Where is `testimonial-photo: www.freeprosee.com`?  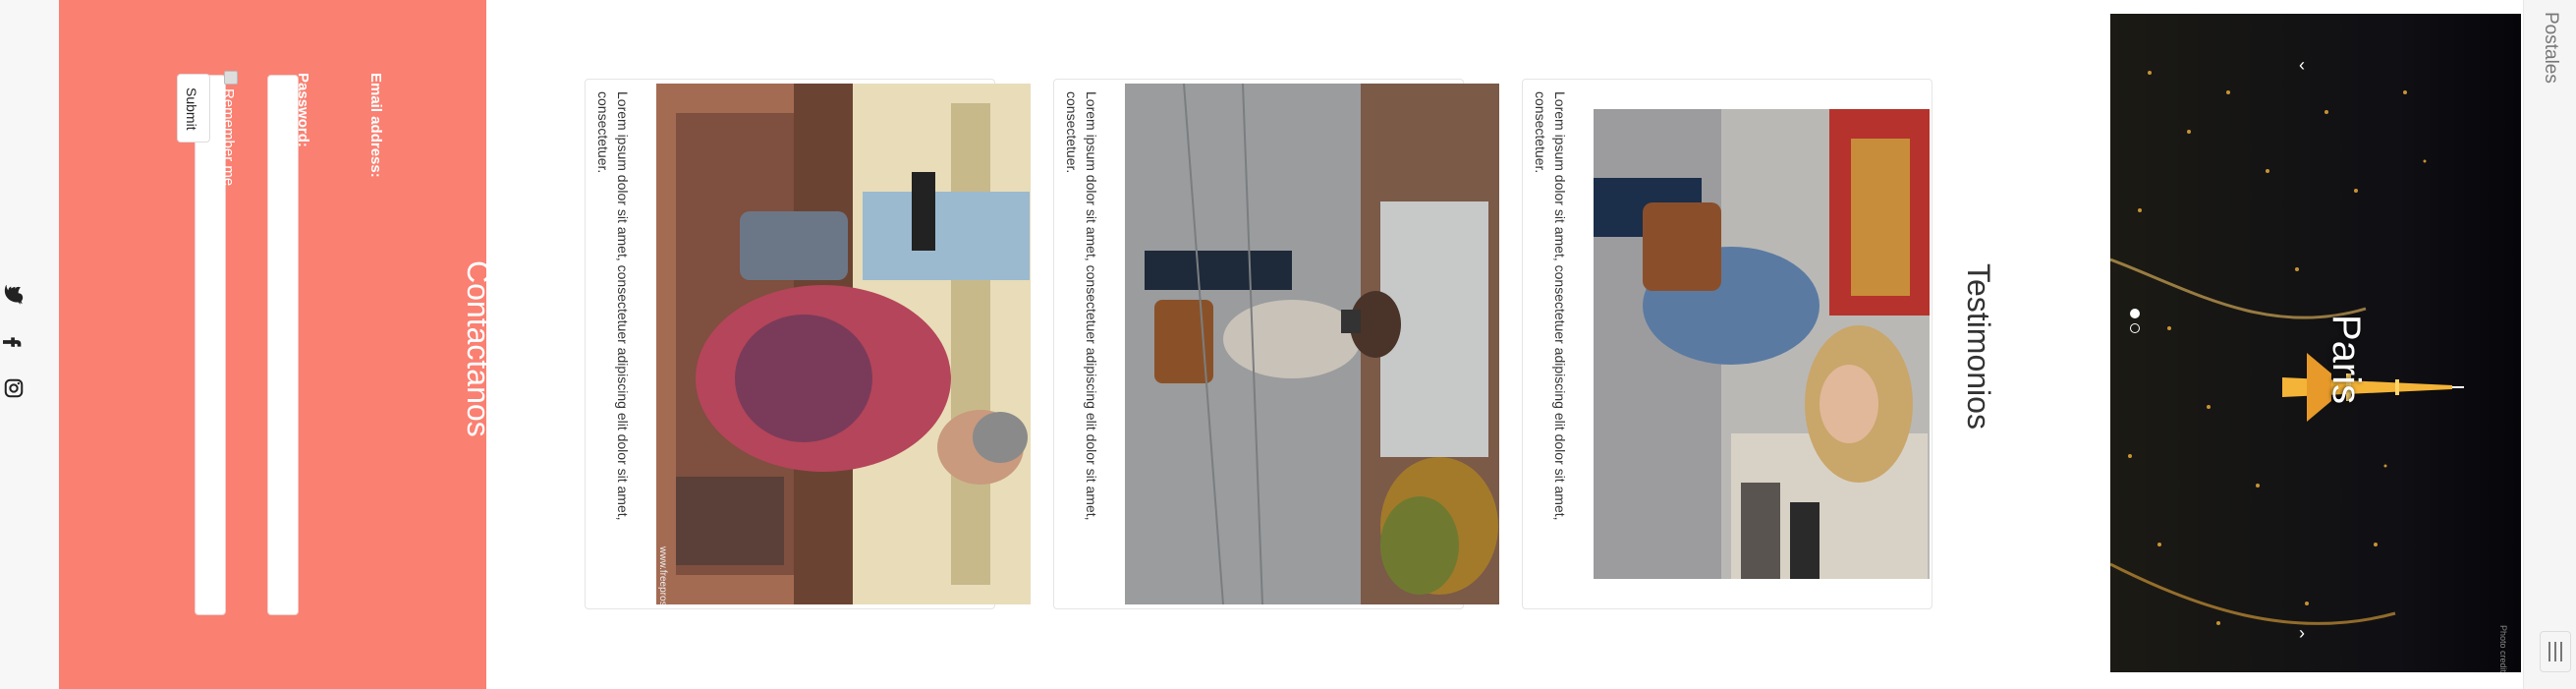
testimonial-photo: www.freeprosee.com is located at coordinates (843, 344).